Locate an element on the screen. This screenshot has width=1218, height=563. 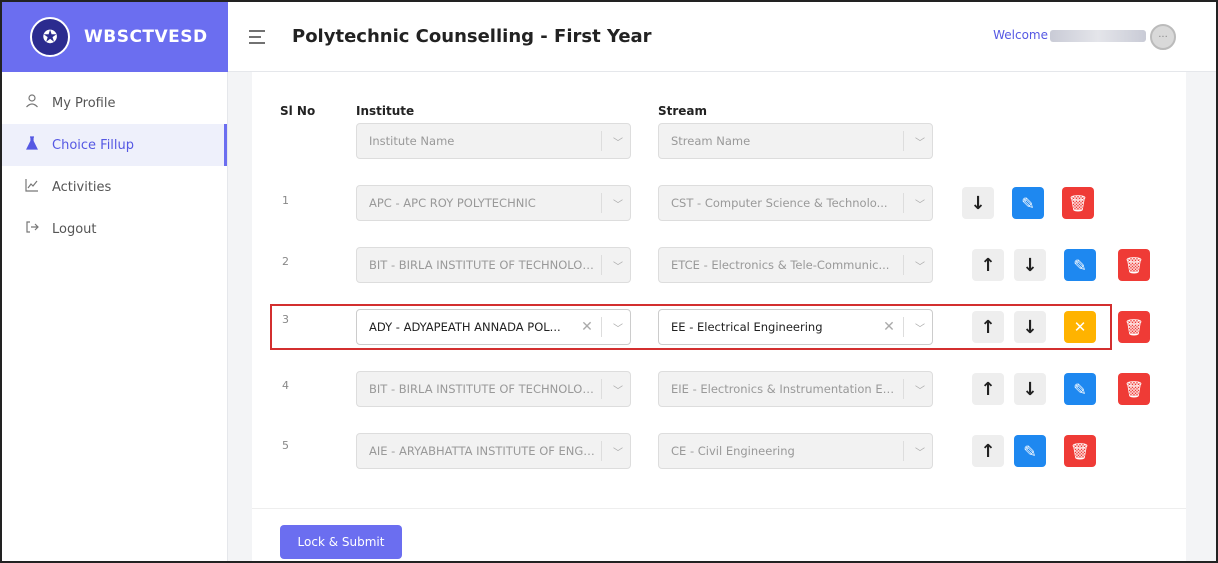
column-header-sl-no: Sl No is located at coordinates (298, 111).